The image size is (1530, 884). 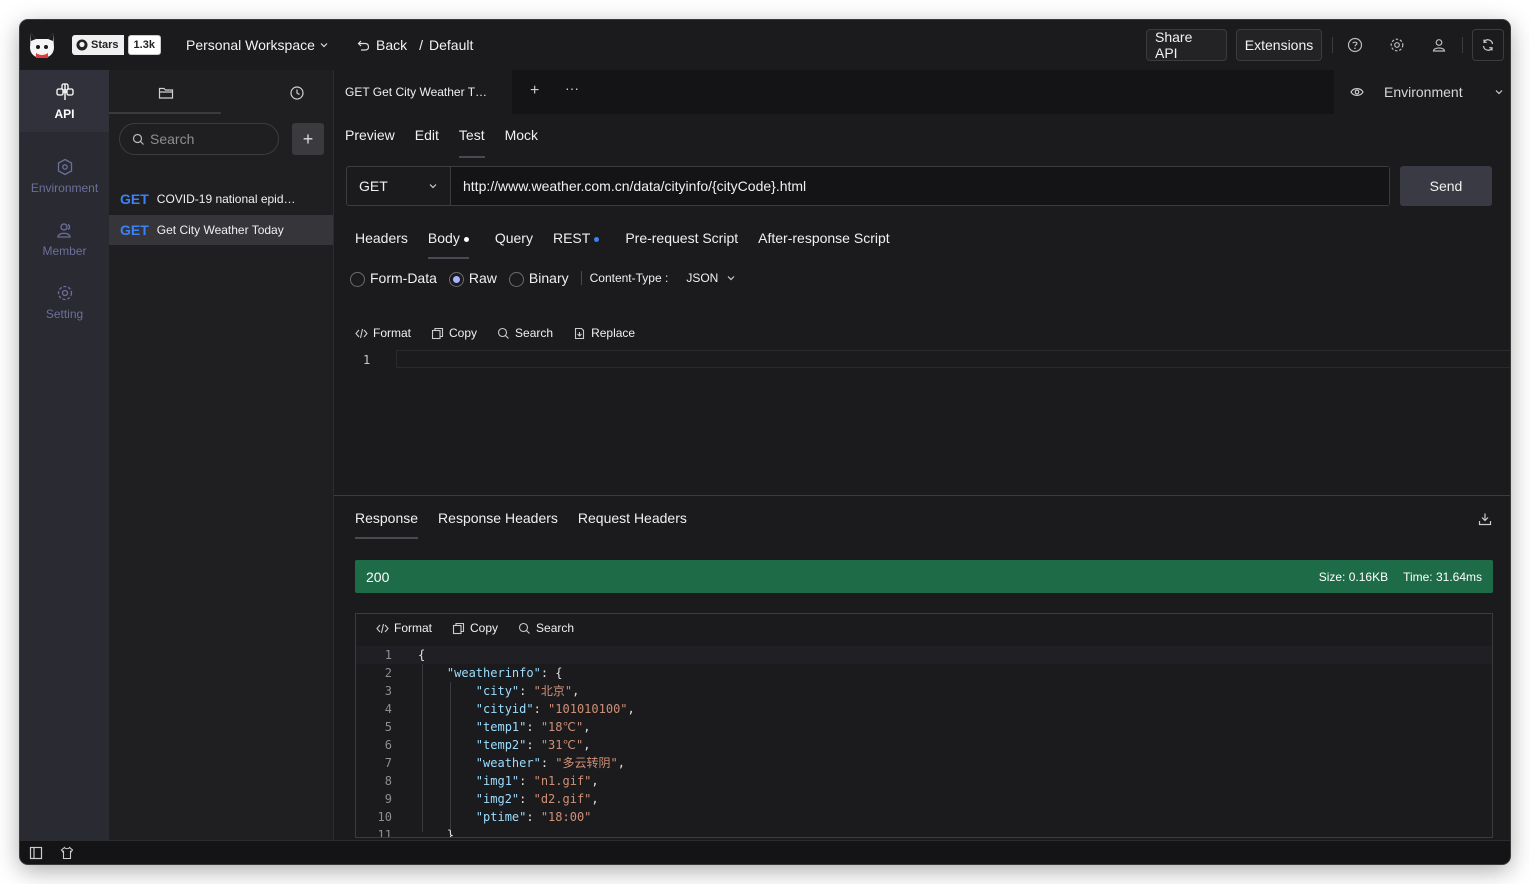 I want to click on environment-label: Environment, so click(x=1423, y=92).